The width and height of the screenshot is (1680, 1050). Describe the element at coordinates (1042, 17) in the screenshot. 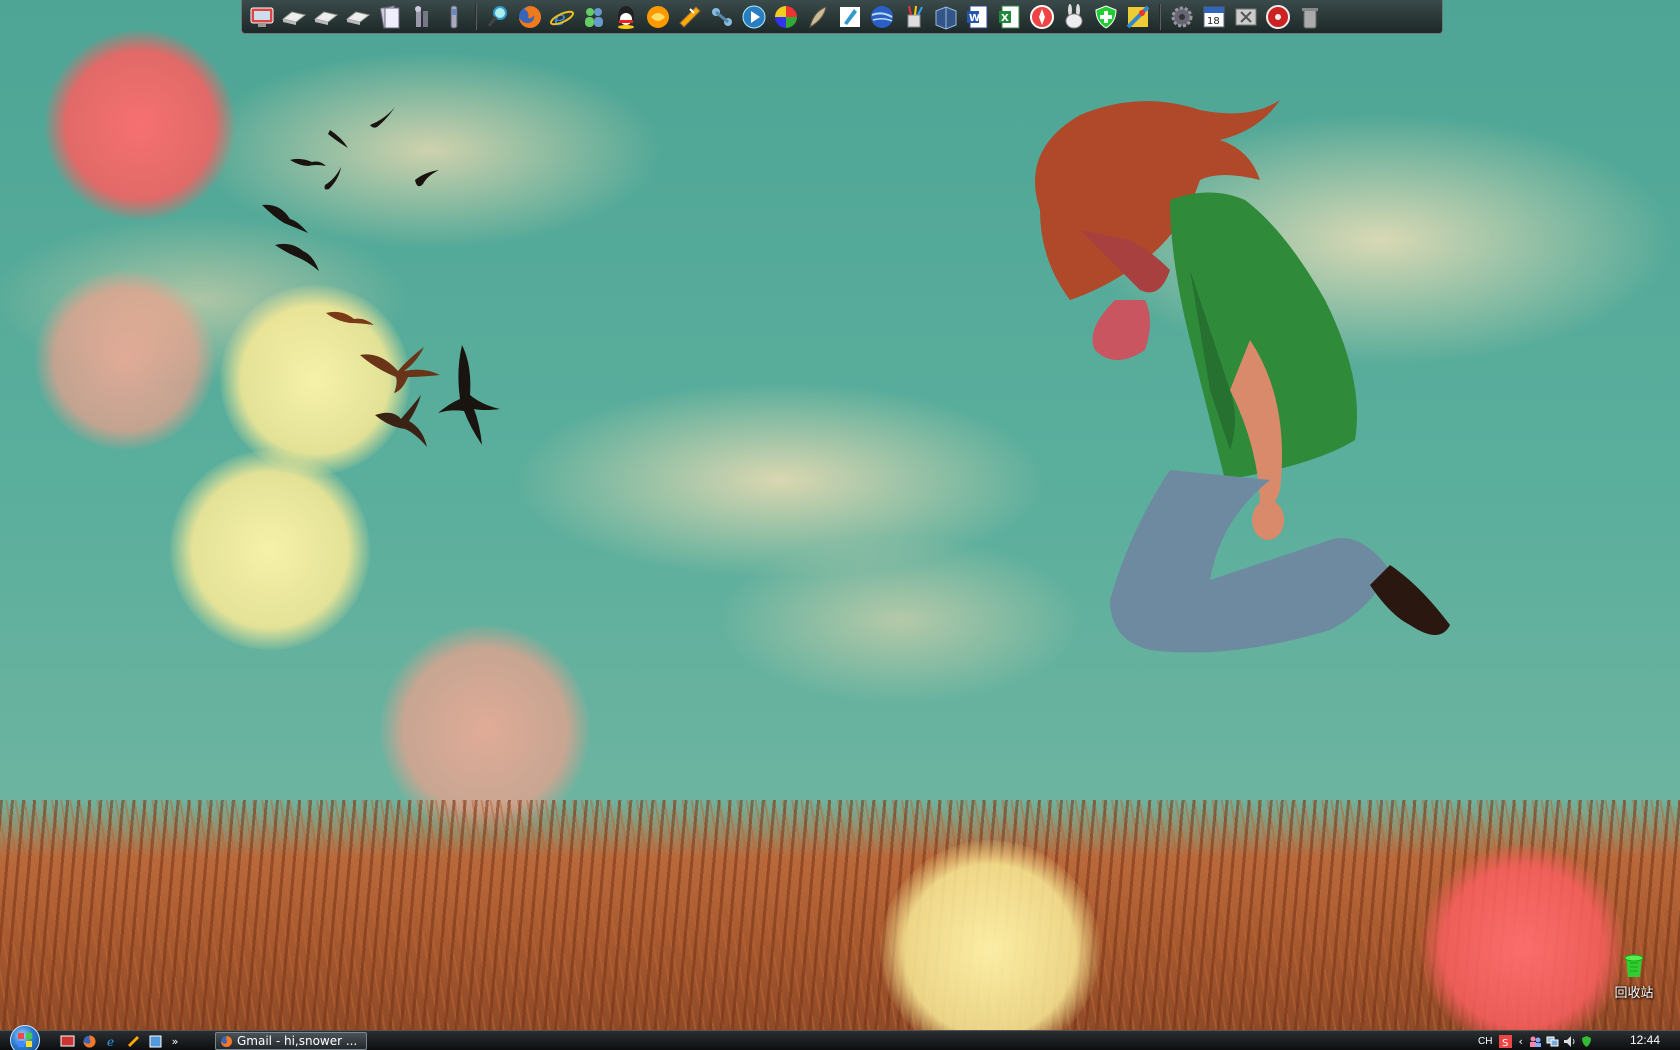

I see `compass-icon` at that location.